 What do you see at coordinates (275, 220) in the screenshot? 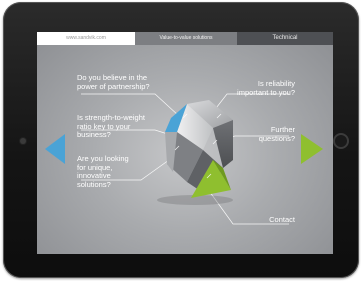
I see `contact-link: Contact` at bounding box center [275, 220].